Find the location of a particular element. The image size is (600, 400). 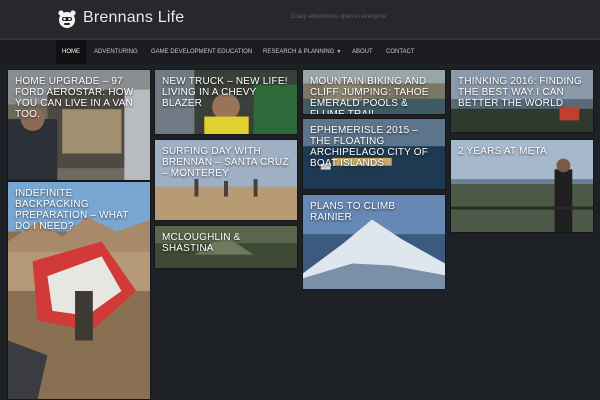

nav-label: GAME DEVELOPMENT EDUCATION is located at coordinates (202, 52).